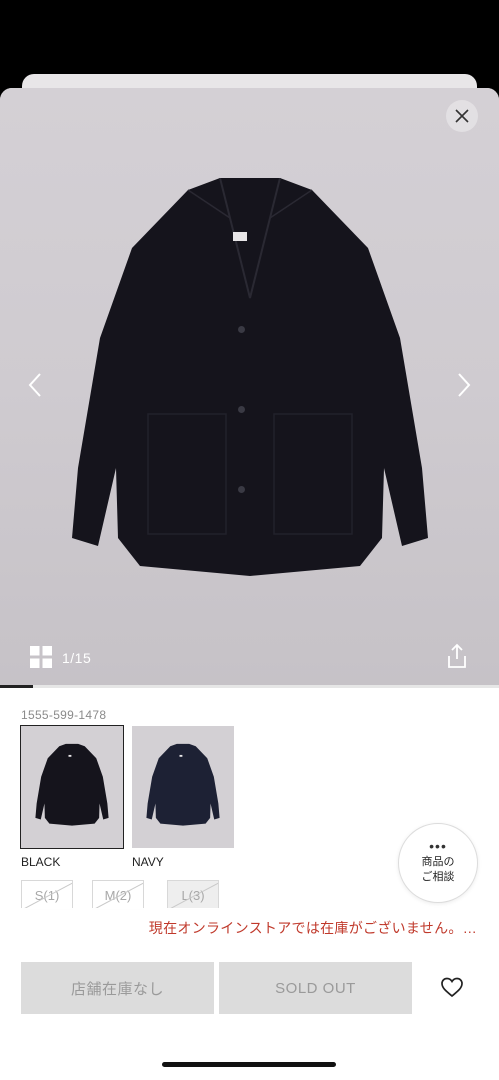 This screenshot has height=1080, width=499. What do you see at coordinates (17, 686) in the screenshot?
I see `gallery-progress-fill` at bounding box center [17, 686].